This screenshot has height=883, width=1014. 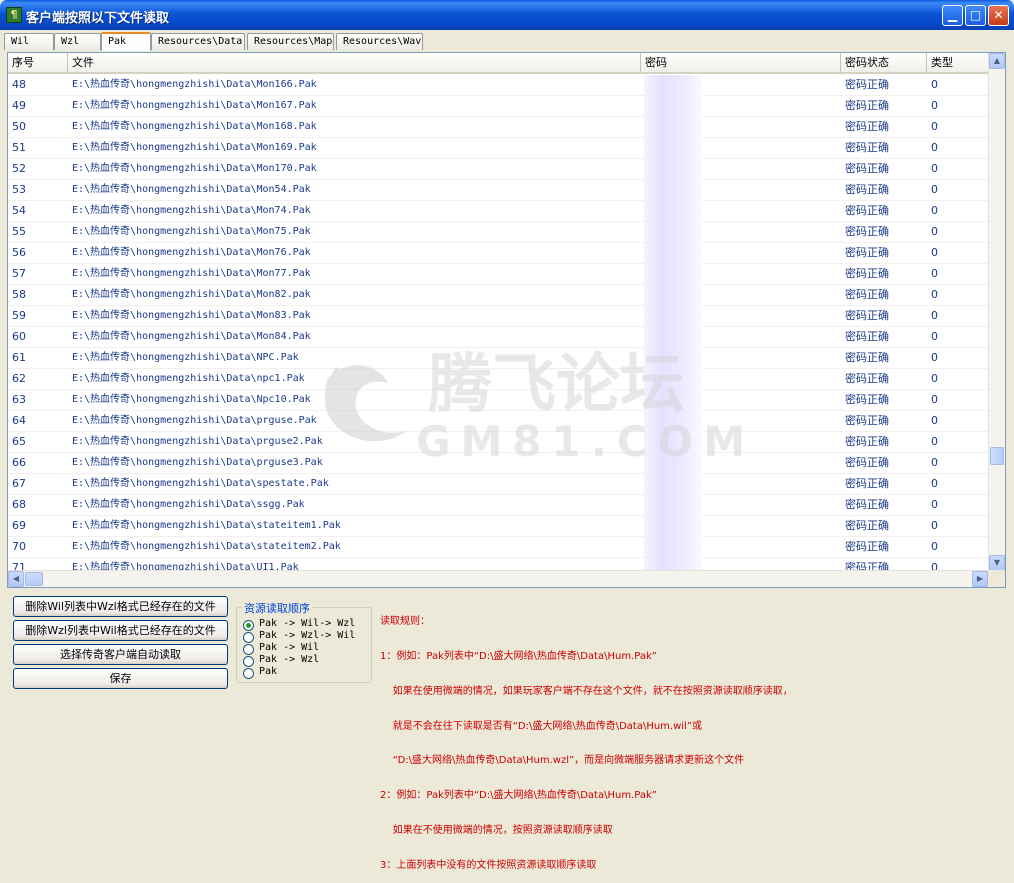 I want to click on scroll-up-arrow-icon: ▲, so click(x=997, y=61).